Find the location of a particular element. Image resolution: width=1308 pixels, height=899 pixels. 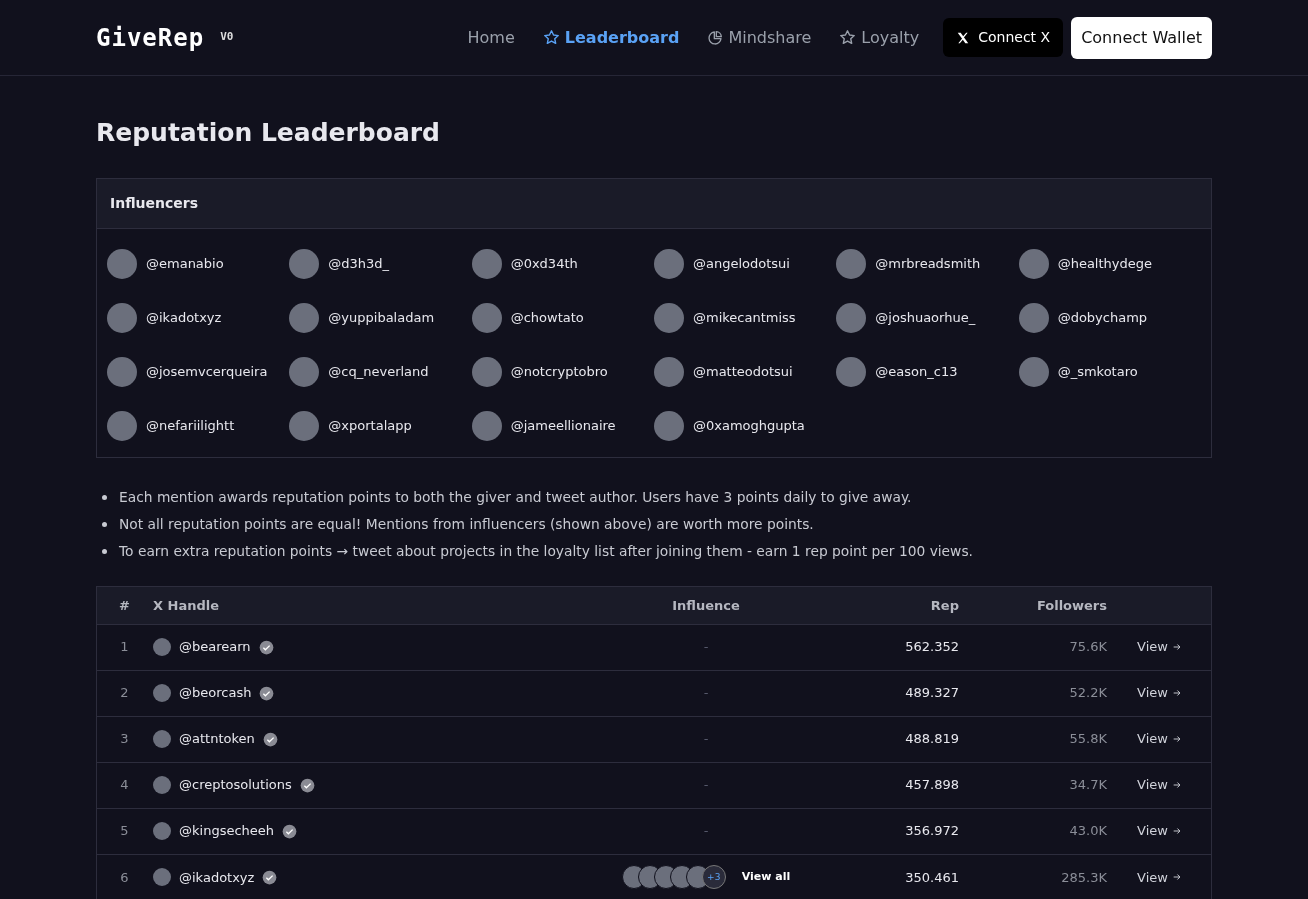

nav-link: Loyalty is located at coordinates (879, 37).